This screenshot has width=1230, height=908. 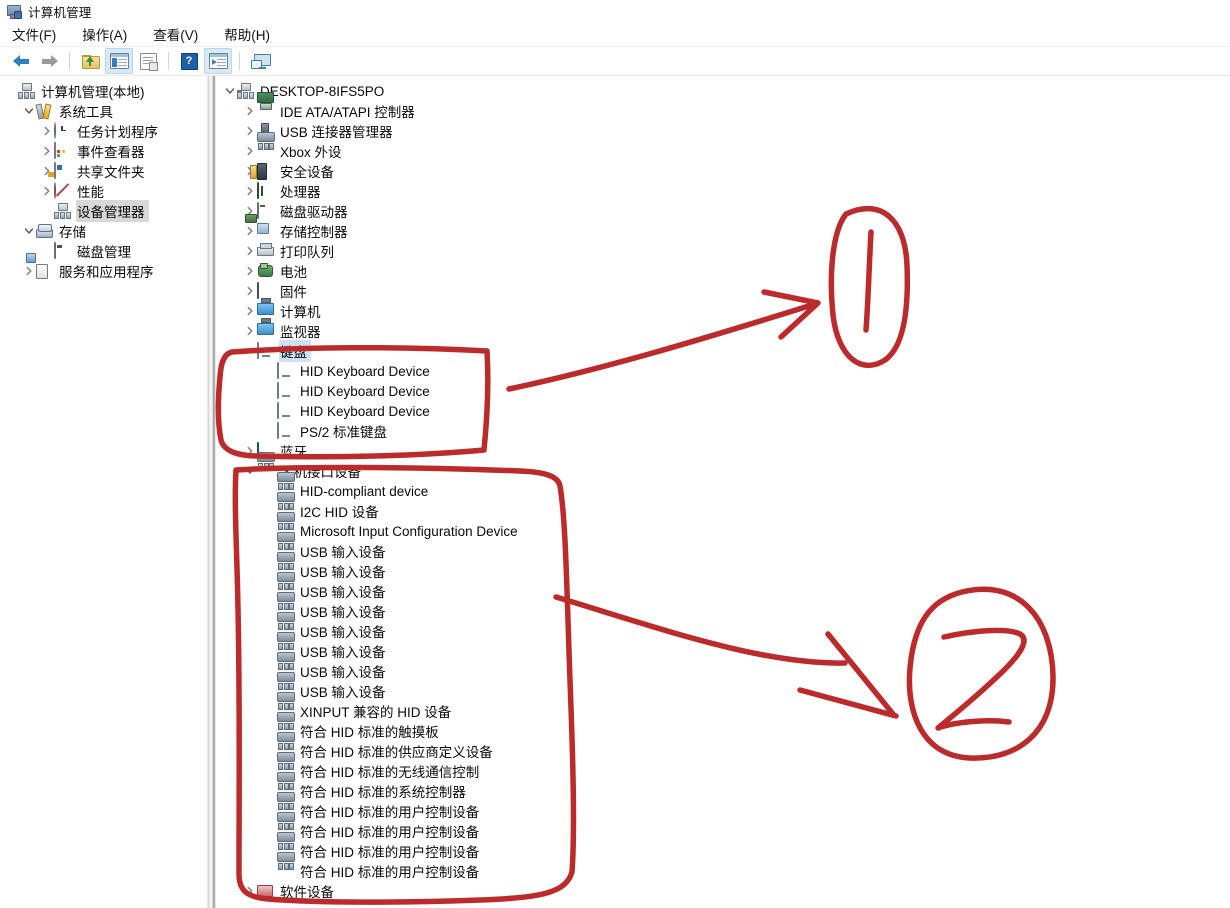 I want to click on pane-splitter, so click(x=211, y=492).